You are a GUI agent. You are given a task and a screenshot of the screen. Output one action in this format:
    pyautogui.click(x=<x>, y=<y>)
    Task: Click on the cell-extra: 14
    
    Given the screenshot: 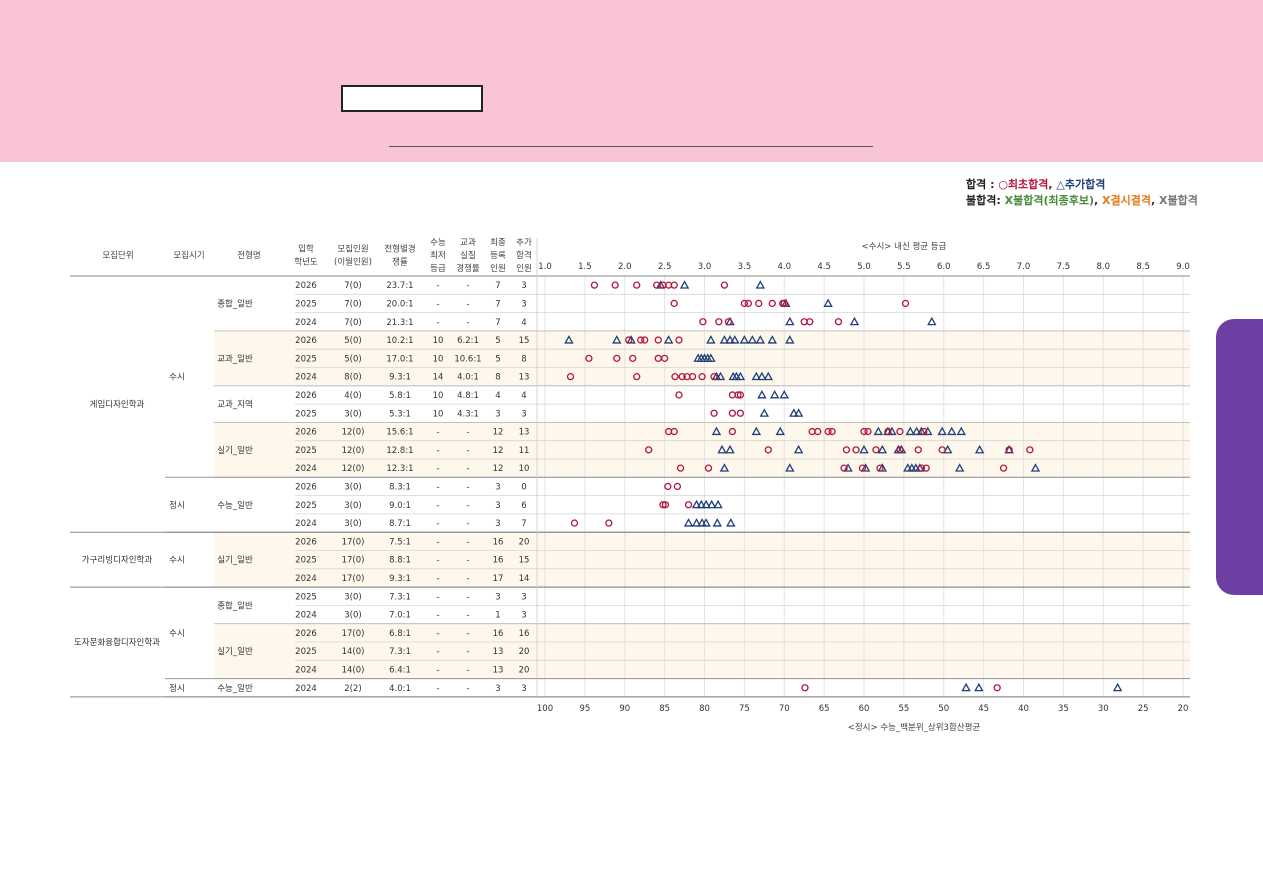 What is the action you would take?
    pyautogui.click(x=524, y=579)
    